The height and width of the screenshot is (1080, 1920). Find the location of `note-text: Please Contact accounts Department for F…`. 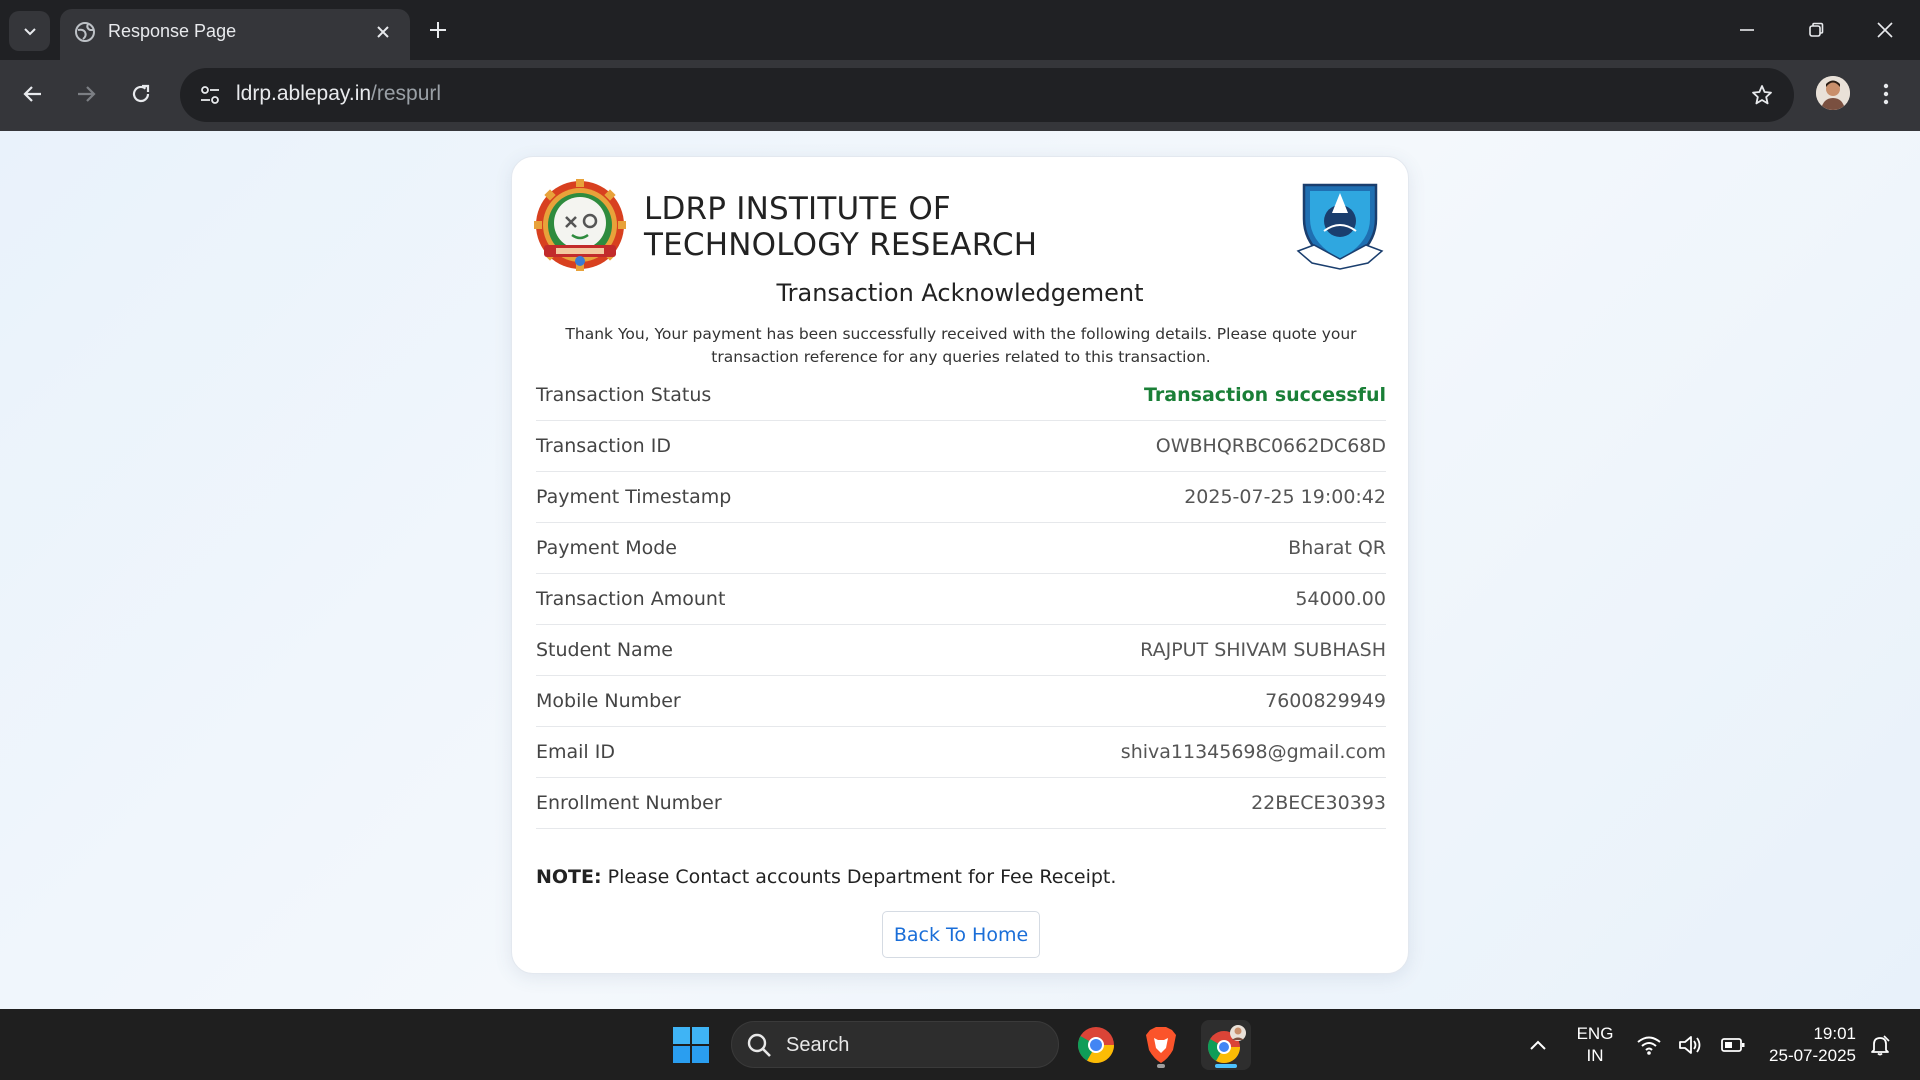

note-text: Please Contact accounts Department for F… is located at coordinates (859, 877).